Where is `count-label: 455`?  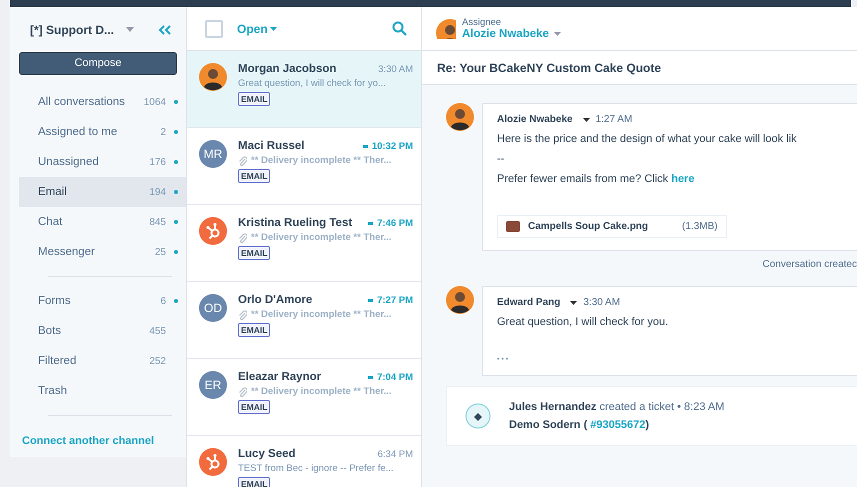
count-label: 455 is located at coordinates (157, 331).